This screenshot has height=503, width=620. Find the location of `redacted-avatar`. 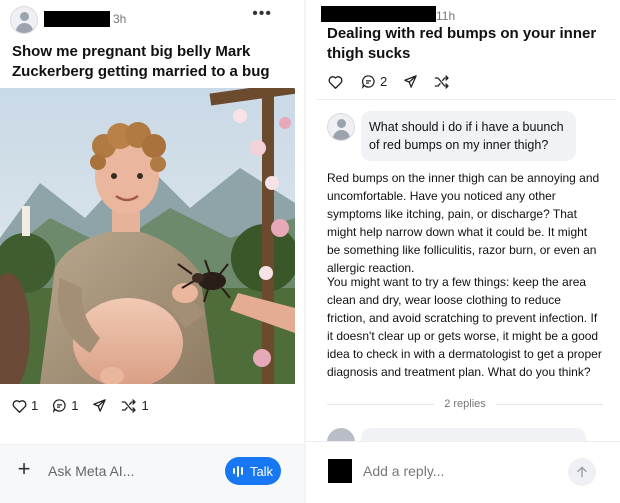

redacted-avatar is located at coordinates (340, 471).